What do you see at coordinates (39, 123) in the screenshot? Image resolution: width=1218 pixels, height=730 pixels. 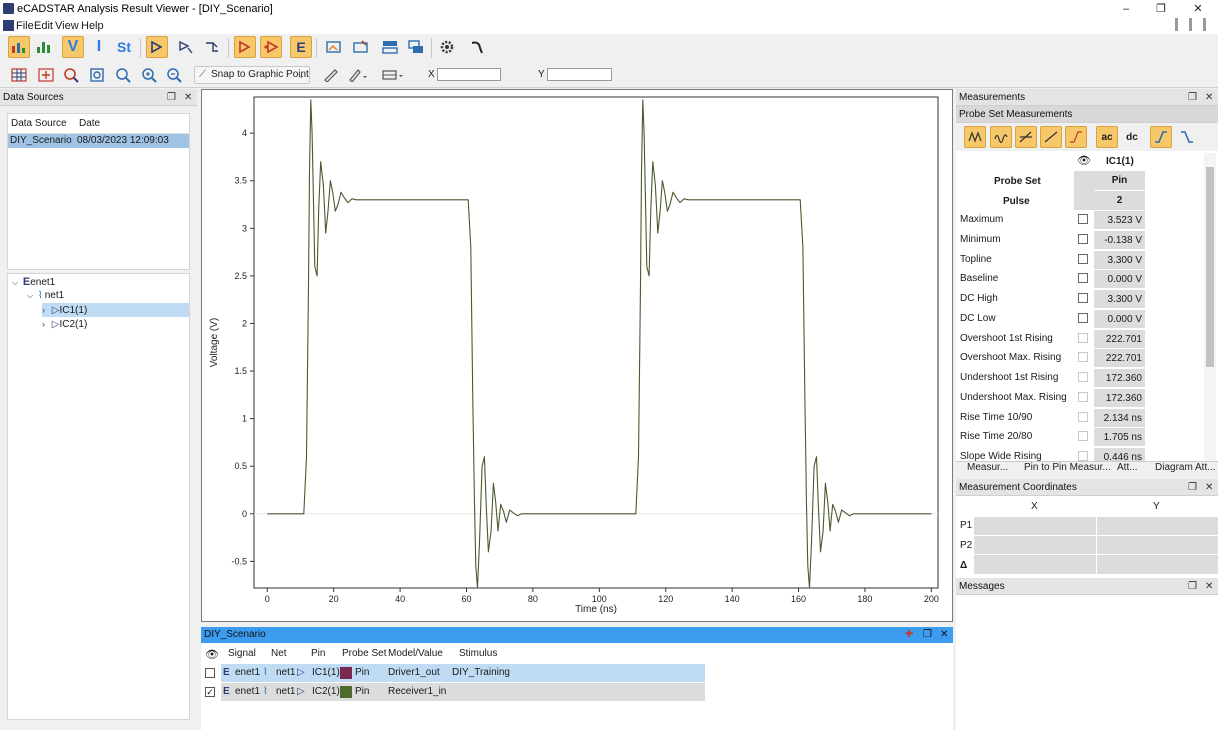 I see `column-header: Data Source` at bounding box center [39, 123].